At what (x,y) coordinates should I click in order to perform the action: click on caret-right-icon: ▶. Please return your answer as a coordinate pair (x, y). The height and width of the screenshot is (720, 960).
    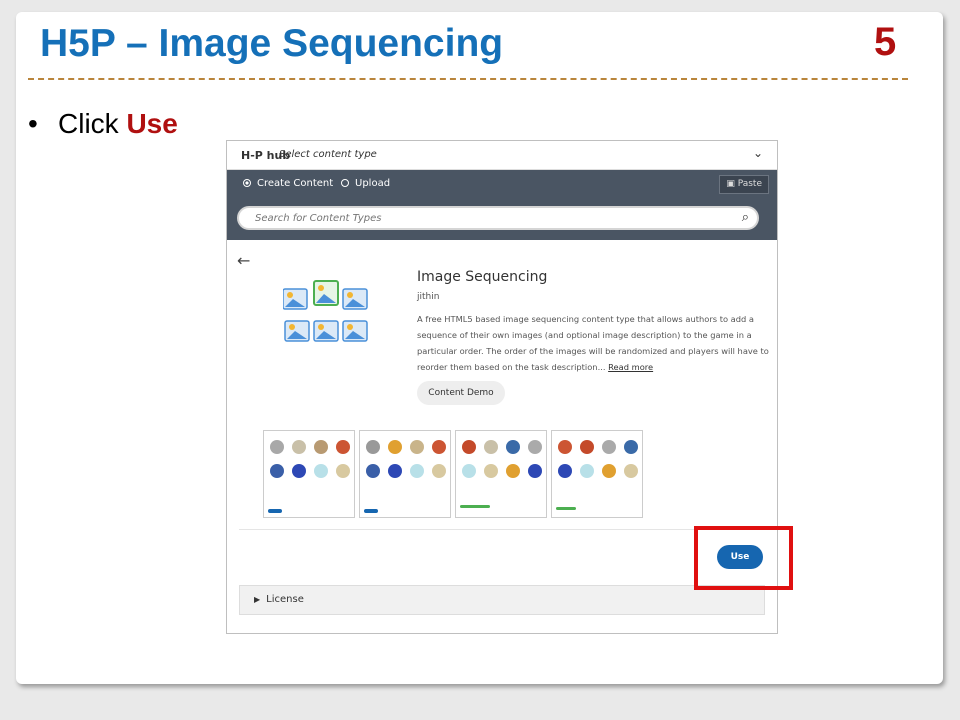
    Looking at the image, I should click on (257, 599).